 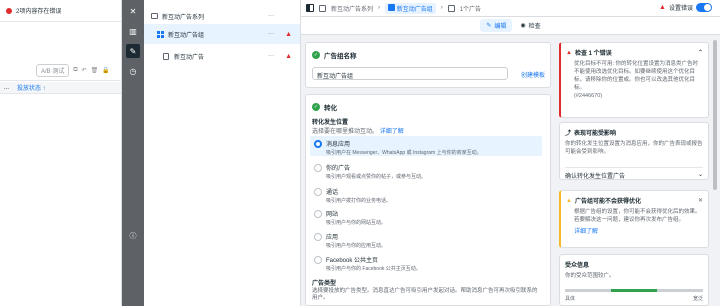 What do you see at coordinates (95, 70) in the screenshot?
I see `delete-icon: 🗑` at bounding box center [95, 70].